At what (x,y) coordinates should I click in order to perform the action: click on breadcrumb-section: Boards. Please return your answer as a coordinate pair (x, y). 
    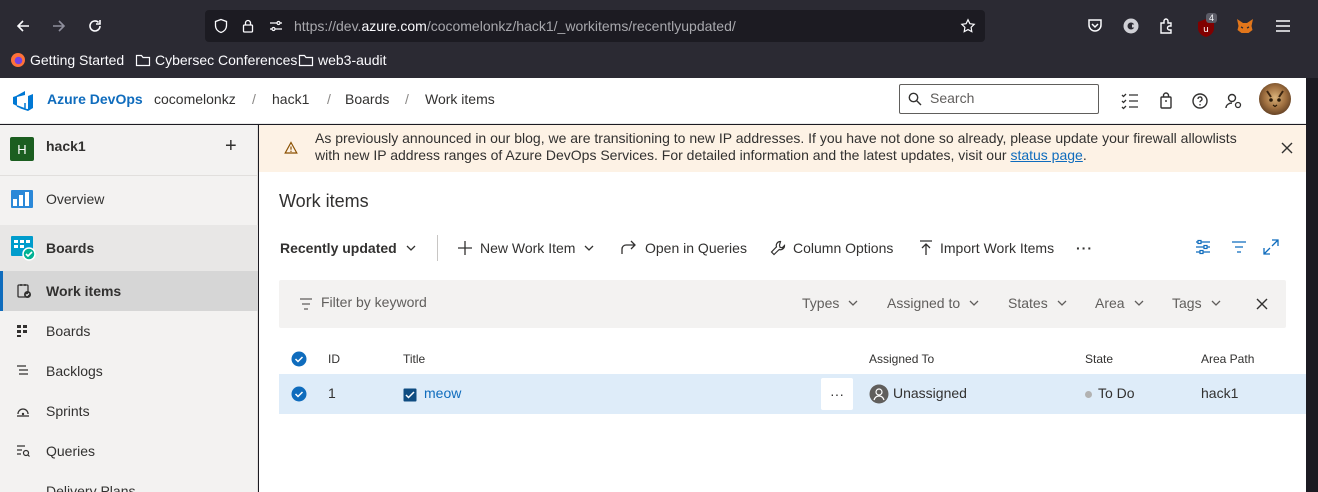
    Looking at the image, I should click on (367, 99).